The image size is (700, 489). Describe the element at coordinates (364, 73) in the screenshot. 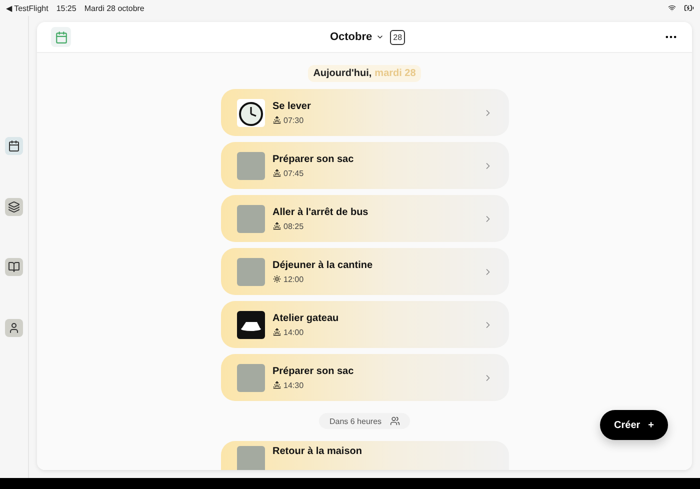

I see `day-heading: Aujourd'hui, mardi 28` at that location.